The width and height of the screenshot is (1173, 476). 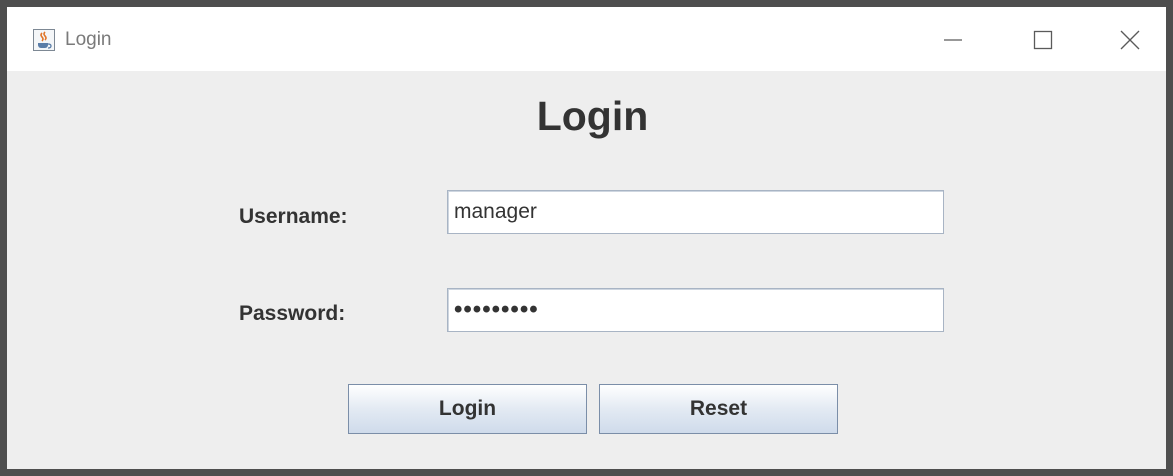 I want to click on password-field, so click(x=695, y=310).